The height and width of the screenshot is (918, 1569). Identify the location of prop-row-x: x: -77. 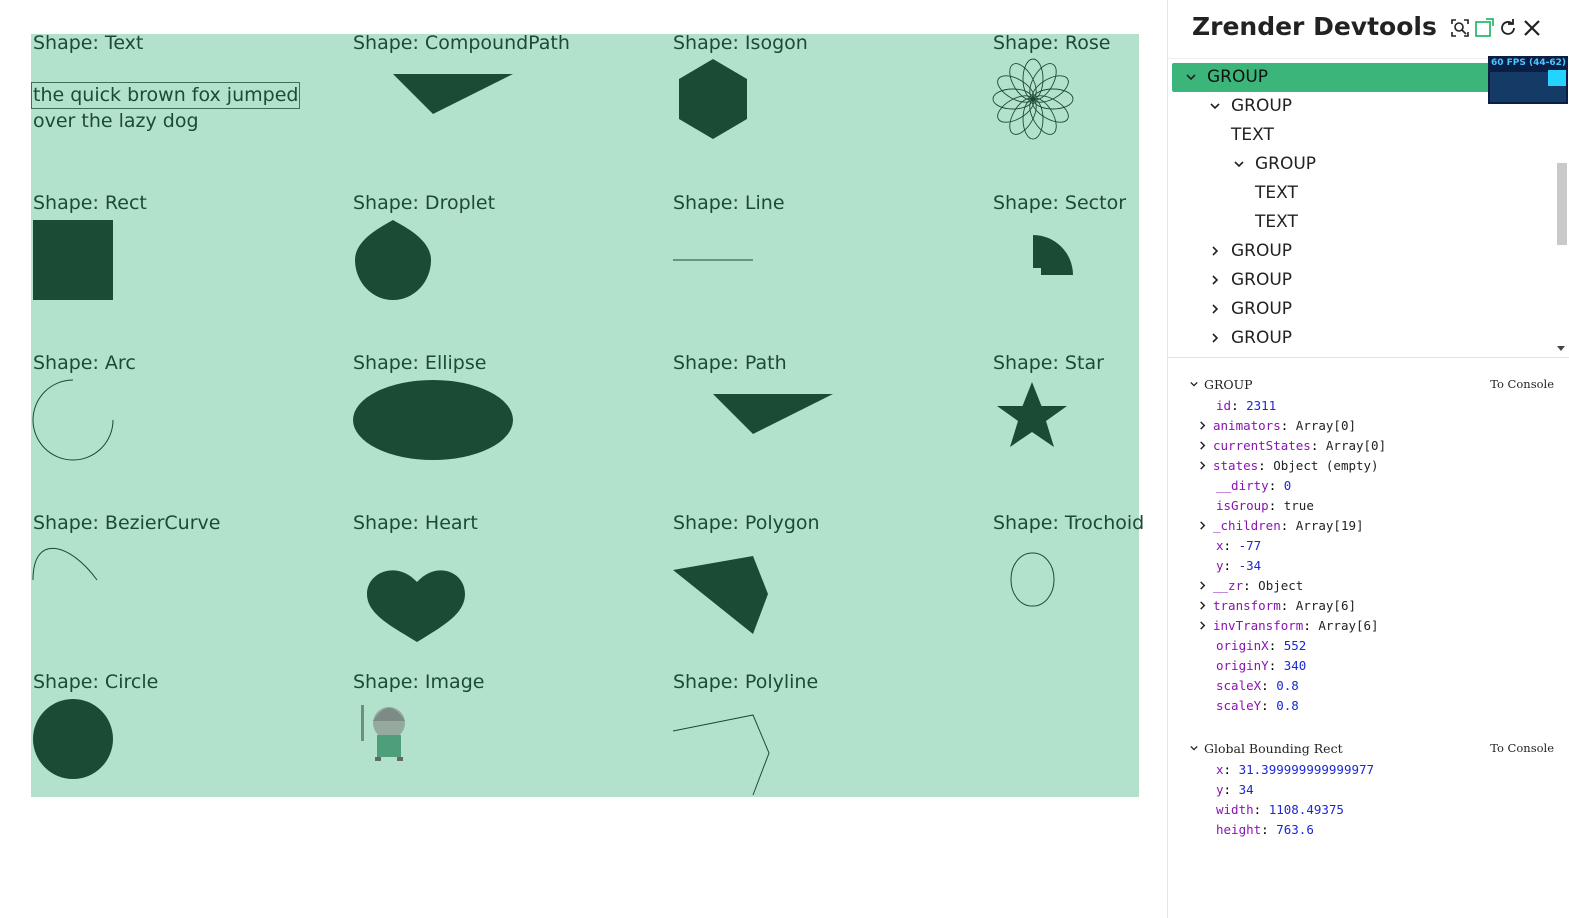
(1238, 546).